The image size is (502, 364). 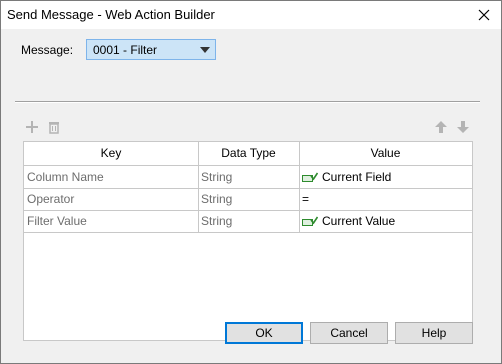 I want to click on row-value: Current Field, so click(x=385, y=177).